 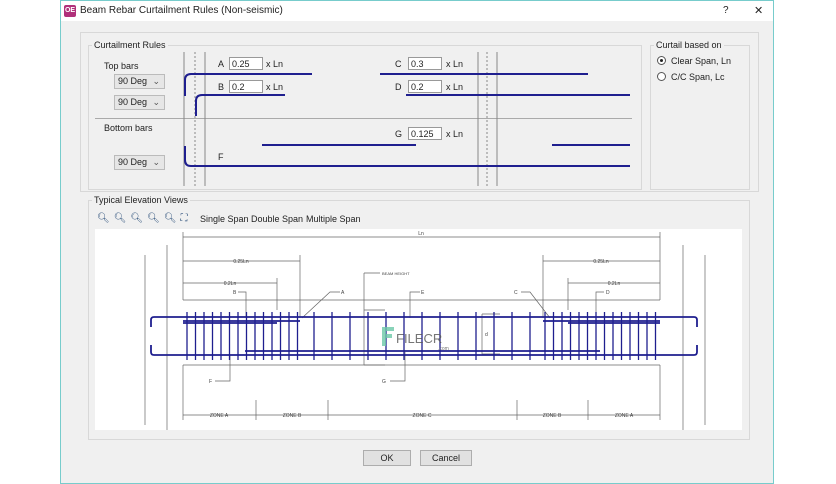 I want to click on dim-02-right-label: 0.2Ln, so click(x=614, y=284).